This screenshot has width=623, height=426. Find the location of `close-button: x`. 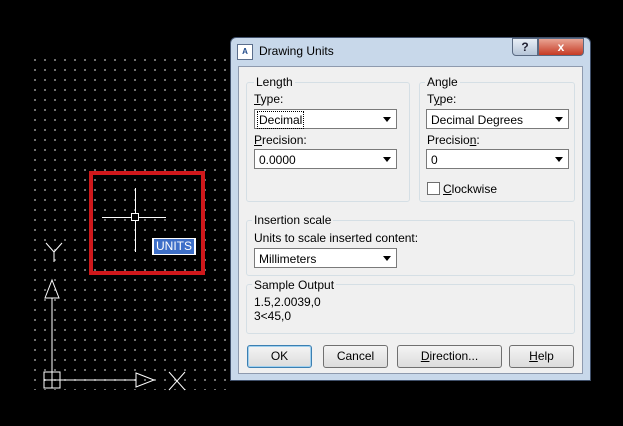

close-button: x is located at coordinates (561, 47).